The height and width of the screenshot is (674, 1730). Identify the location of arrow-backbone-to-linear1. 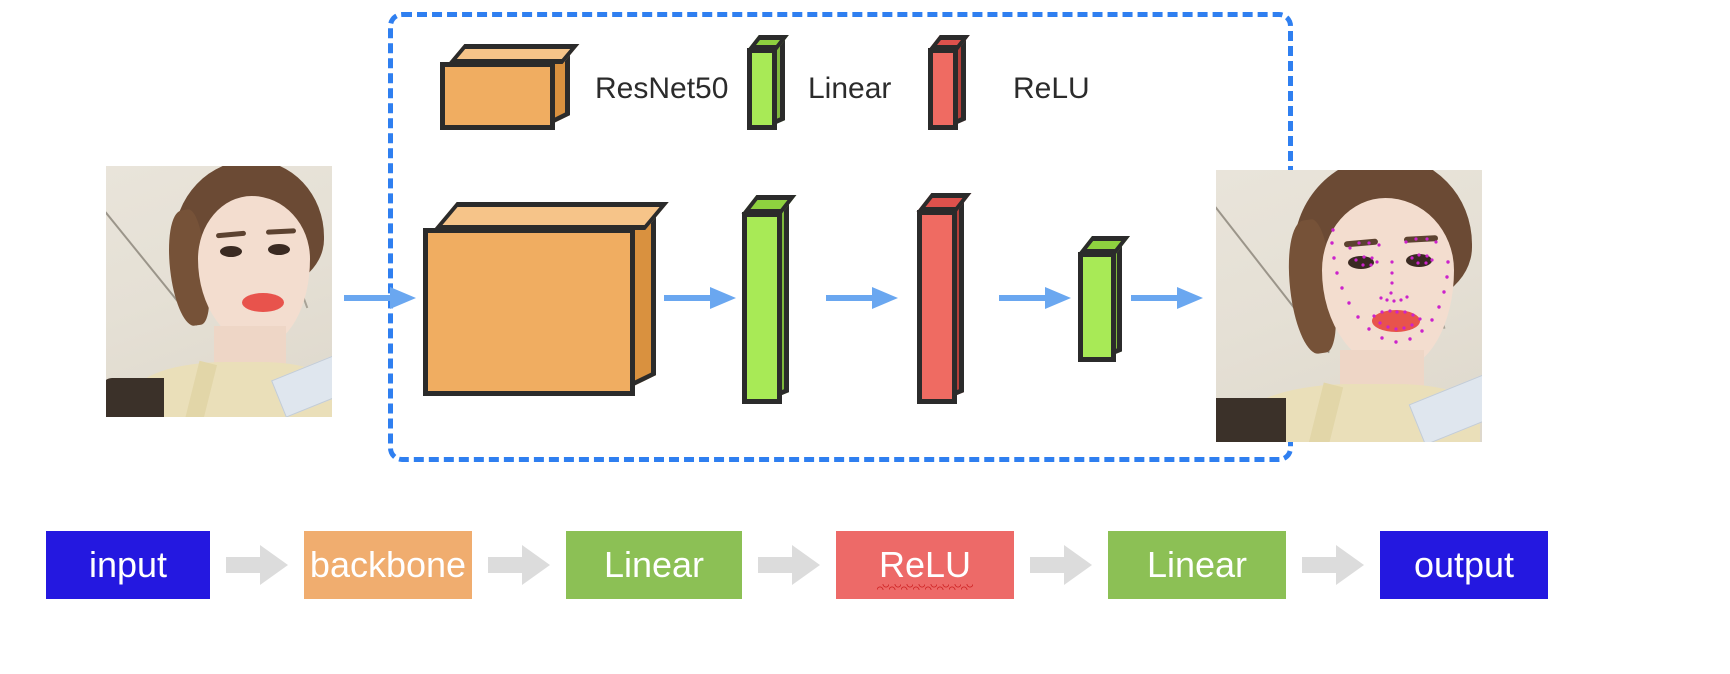
(700, 298).